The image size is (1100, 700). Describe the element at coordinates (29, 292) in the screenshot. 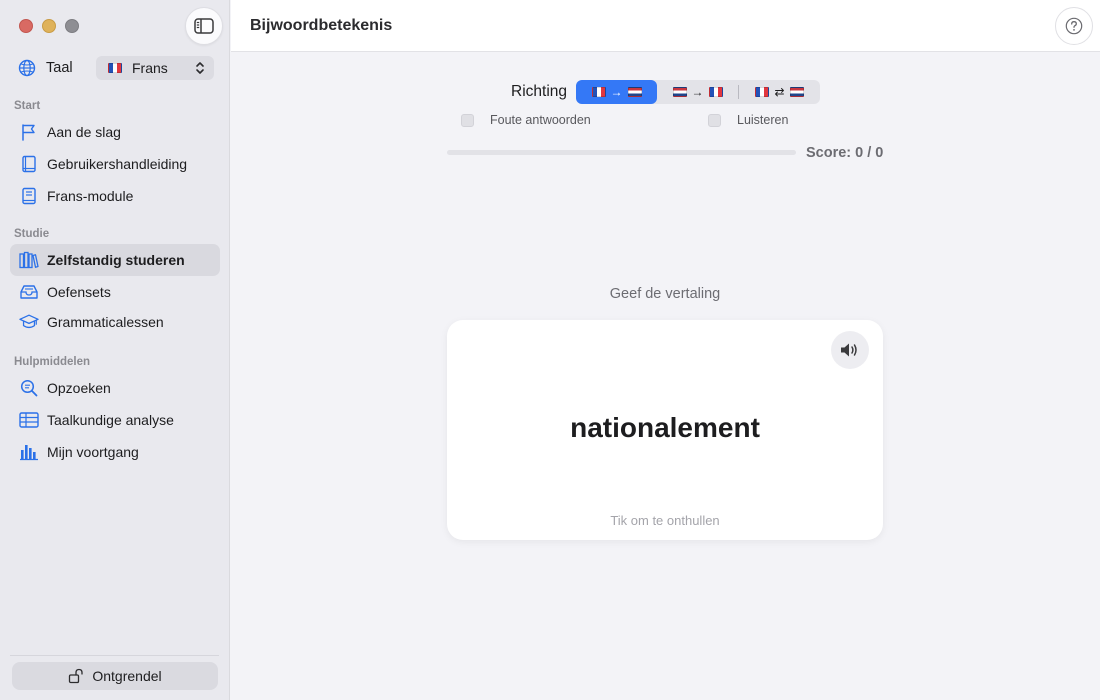

I see `tray-icon` at that location.